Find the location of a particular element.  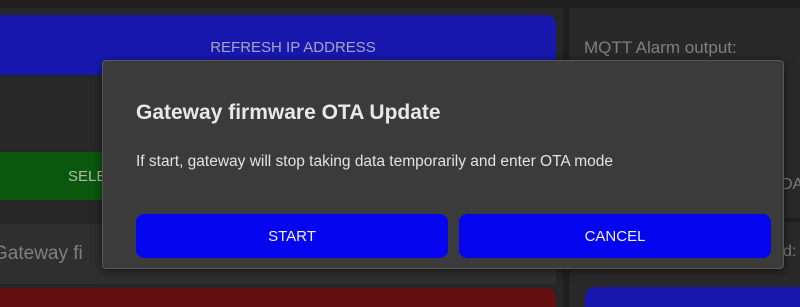

cancel-button: CANCEL is located at coordinates (615, 236).